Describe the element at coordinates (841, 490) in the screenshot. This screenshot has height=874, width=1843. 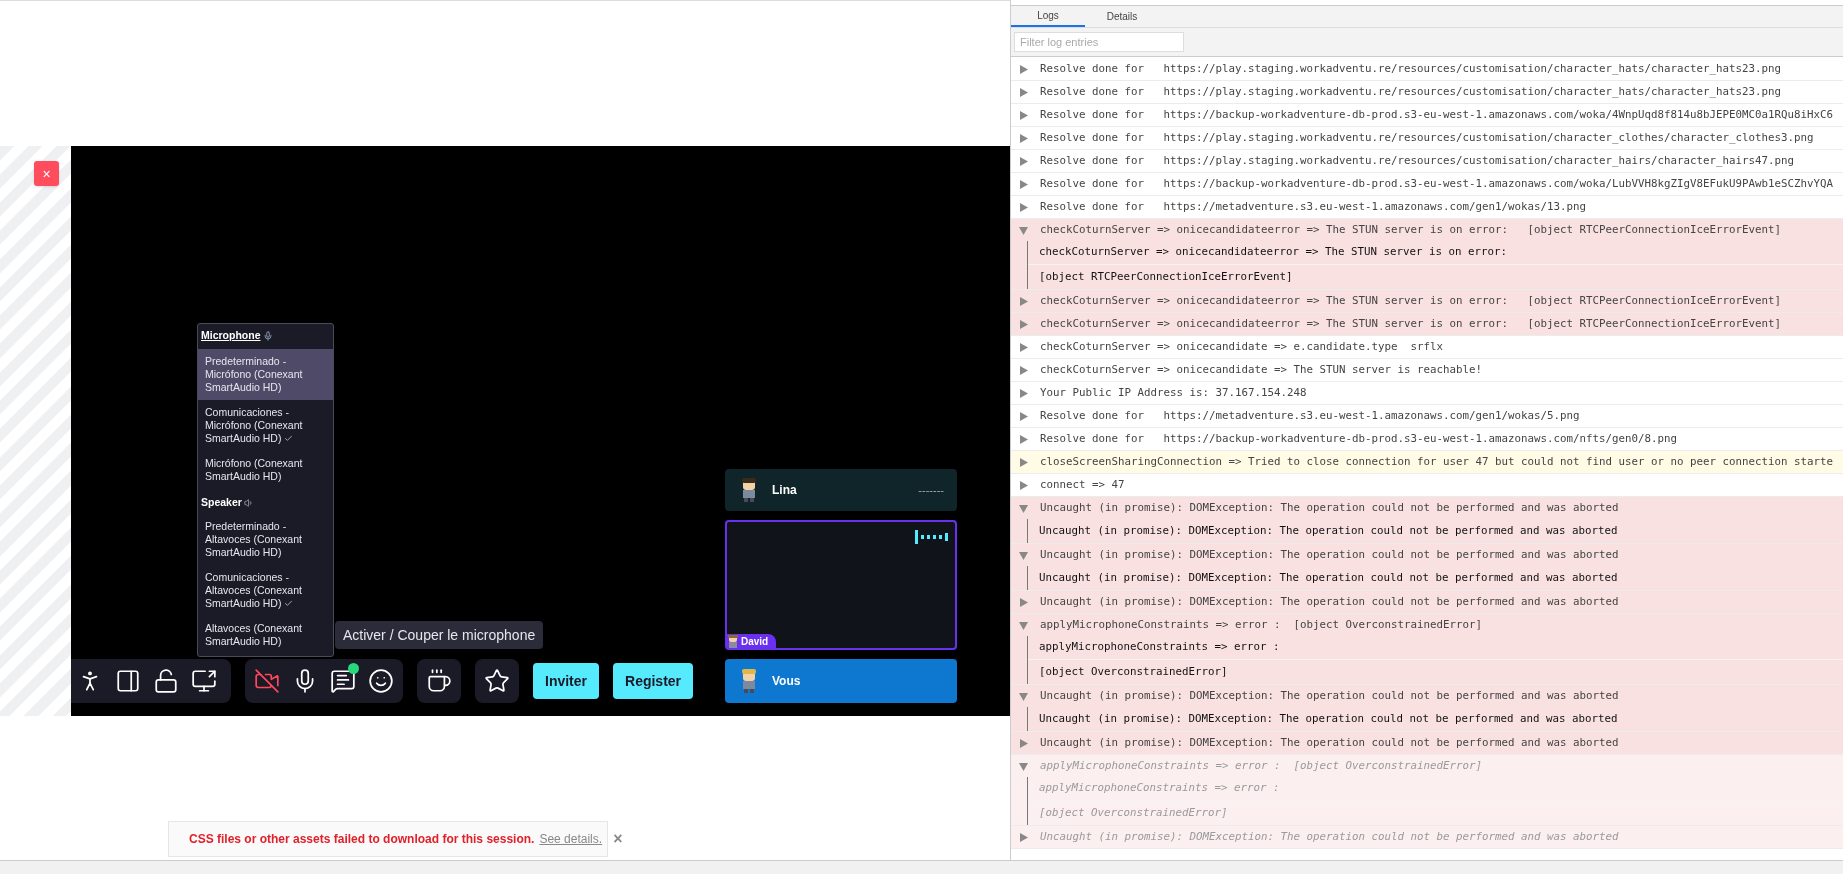
I see `participant-tile: Lina -------` at that location.